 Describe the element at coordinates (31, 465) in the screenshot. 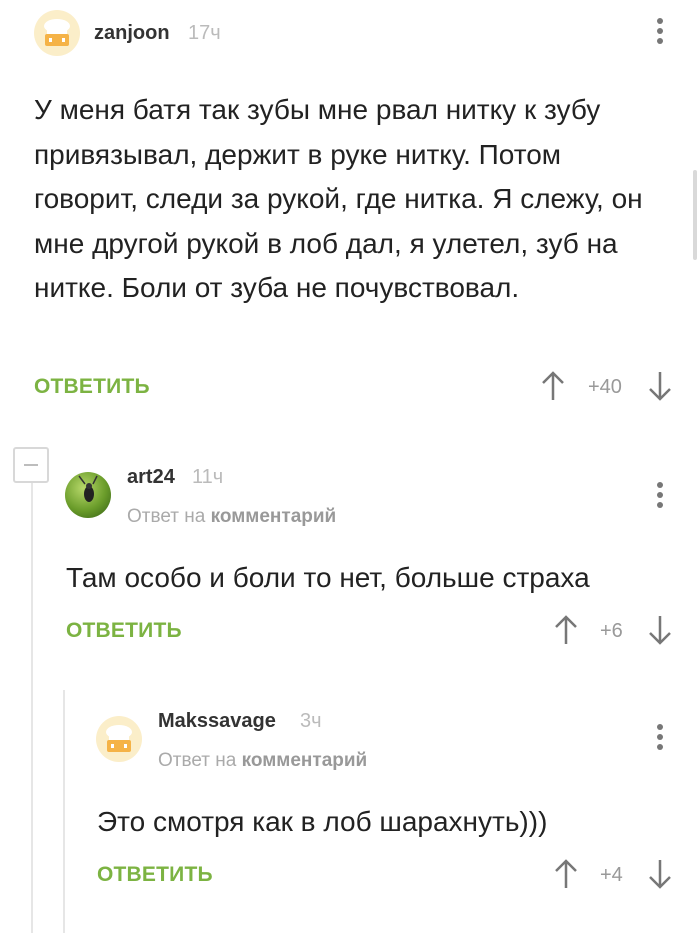

I see `collapse-thread-button` at that location.